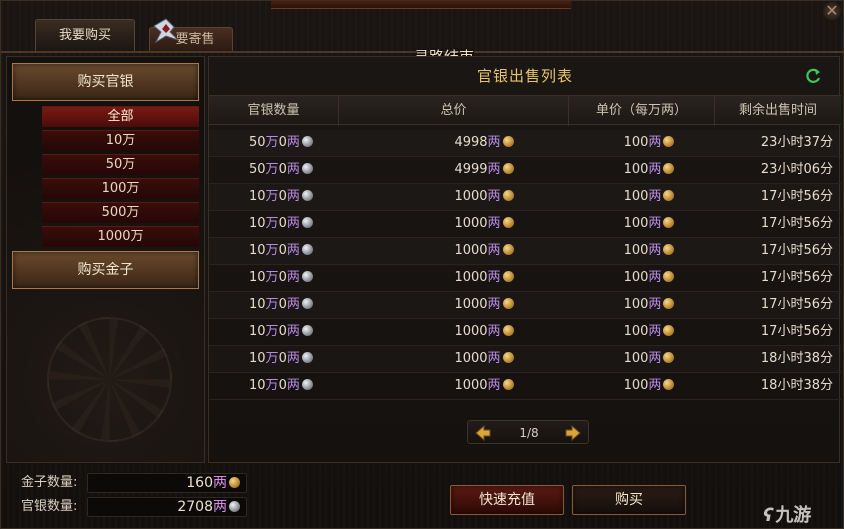  Describe the element at coordinates (778, 111) in the screenshot. I see `header-remaining-time: 剩余出售时间` at that location.